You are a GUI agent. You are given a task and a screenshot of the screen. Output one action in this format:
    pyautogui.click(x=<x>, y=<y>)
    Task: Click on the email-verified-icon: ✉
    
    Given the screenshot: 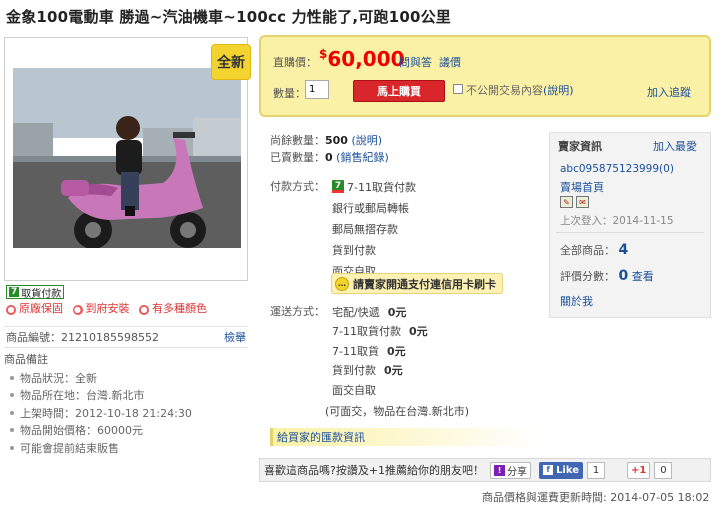 What is the action you would take?
    pyautogui.click(x=582, y=202)
    